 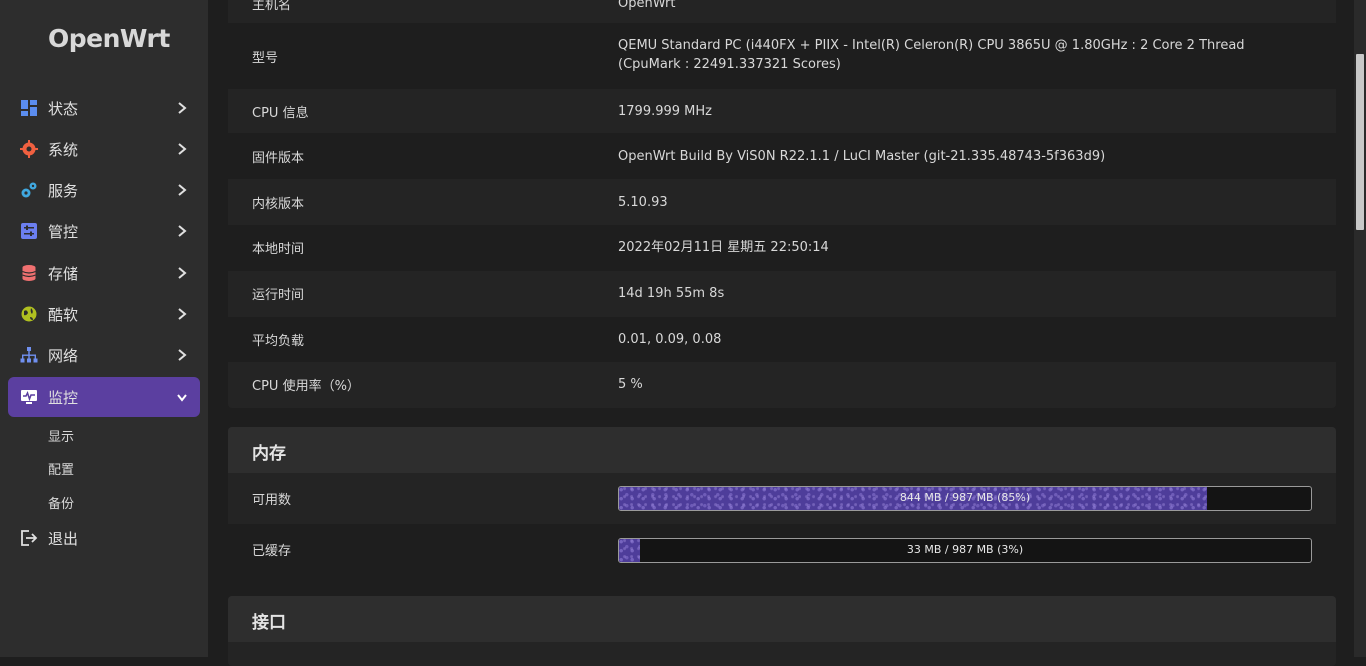 What do you see at coordinates (104, 231) in the screenshot?
I see `nav-item-control: 管控` at bounding box center [104, 231].